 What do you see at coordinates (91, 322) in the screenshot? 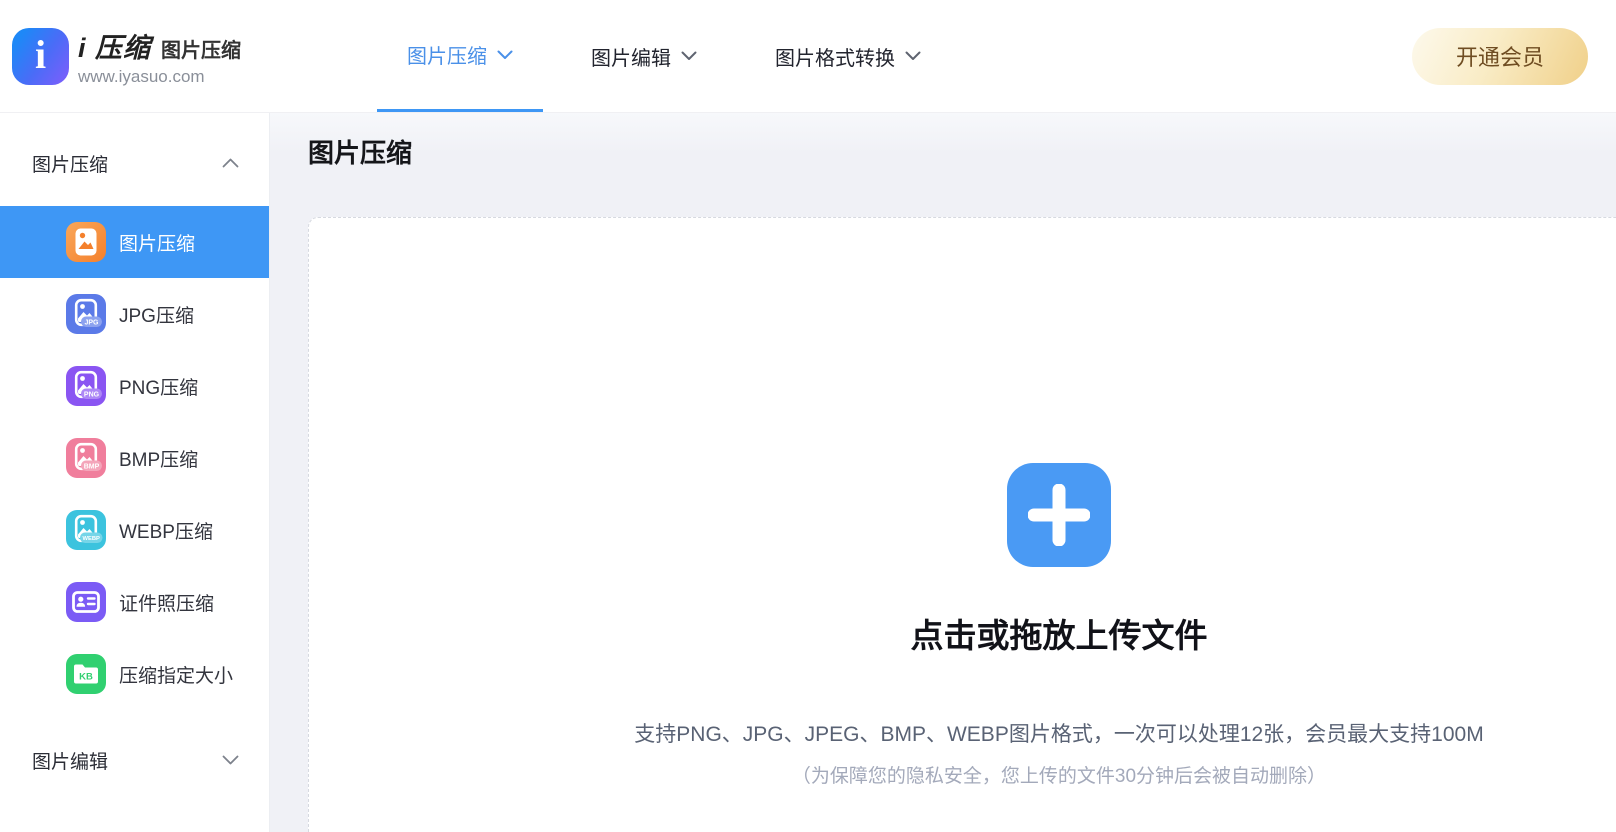
I see `svg-text: JPG` at bounding box center [91, 322].